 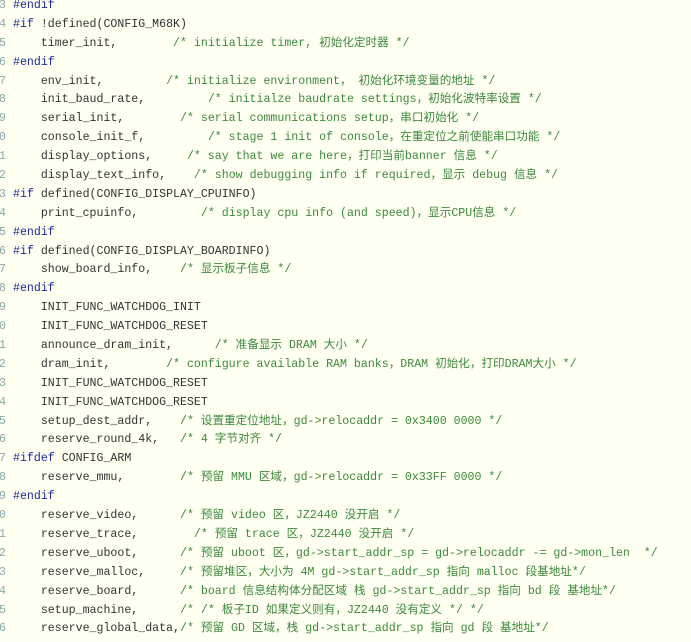 I want to click on code-comment: /* /* 板子ID 如果定义则有，JZ2440 没有定义 */ */, so click(x=331, y=610).